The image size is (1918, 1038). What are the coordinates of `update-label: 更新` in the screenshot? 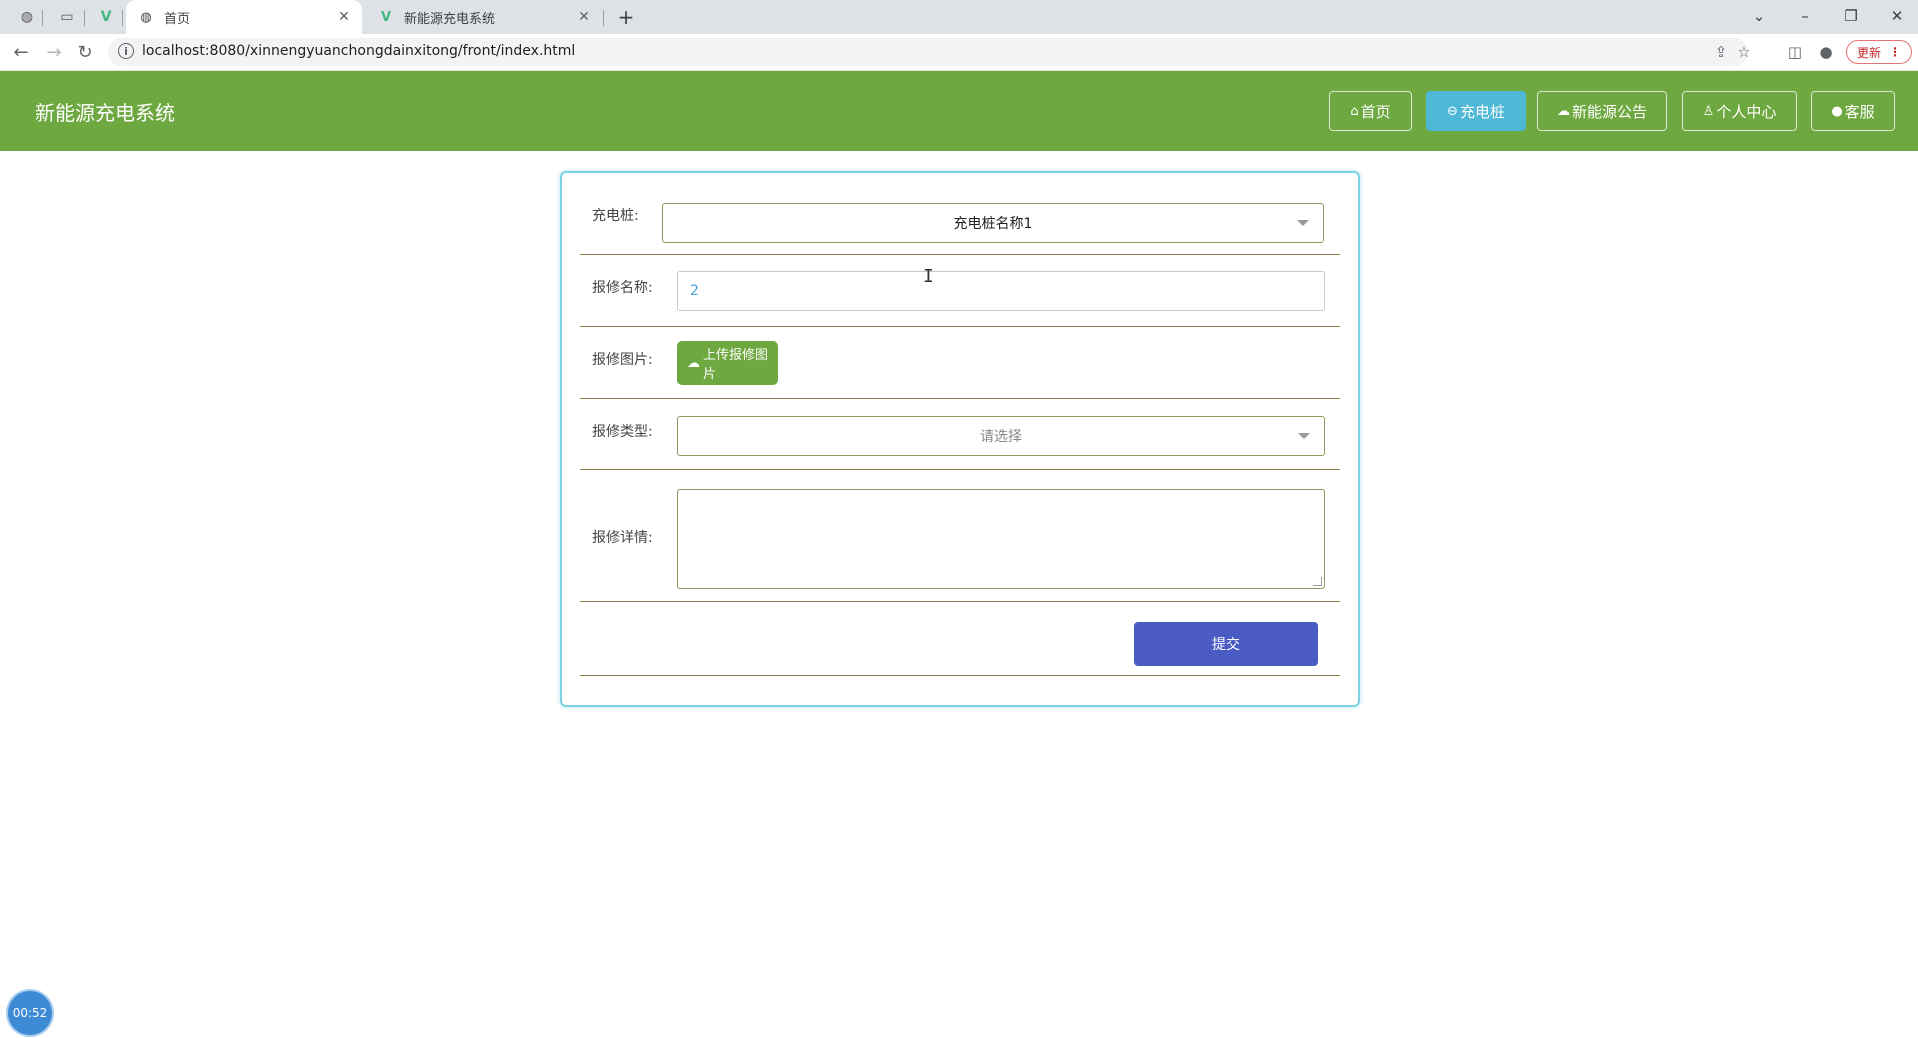 It's located at (1869, 52).